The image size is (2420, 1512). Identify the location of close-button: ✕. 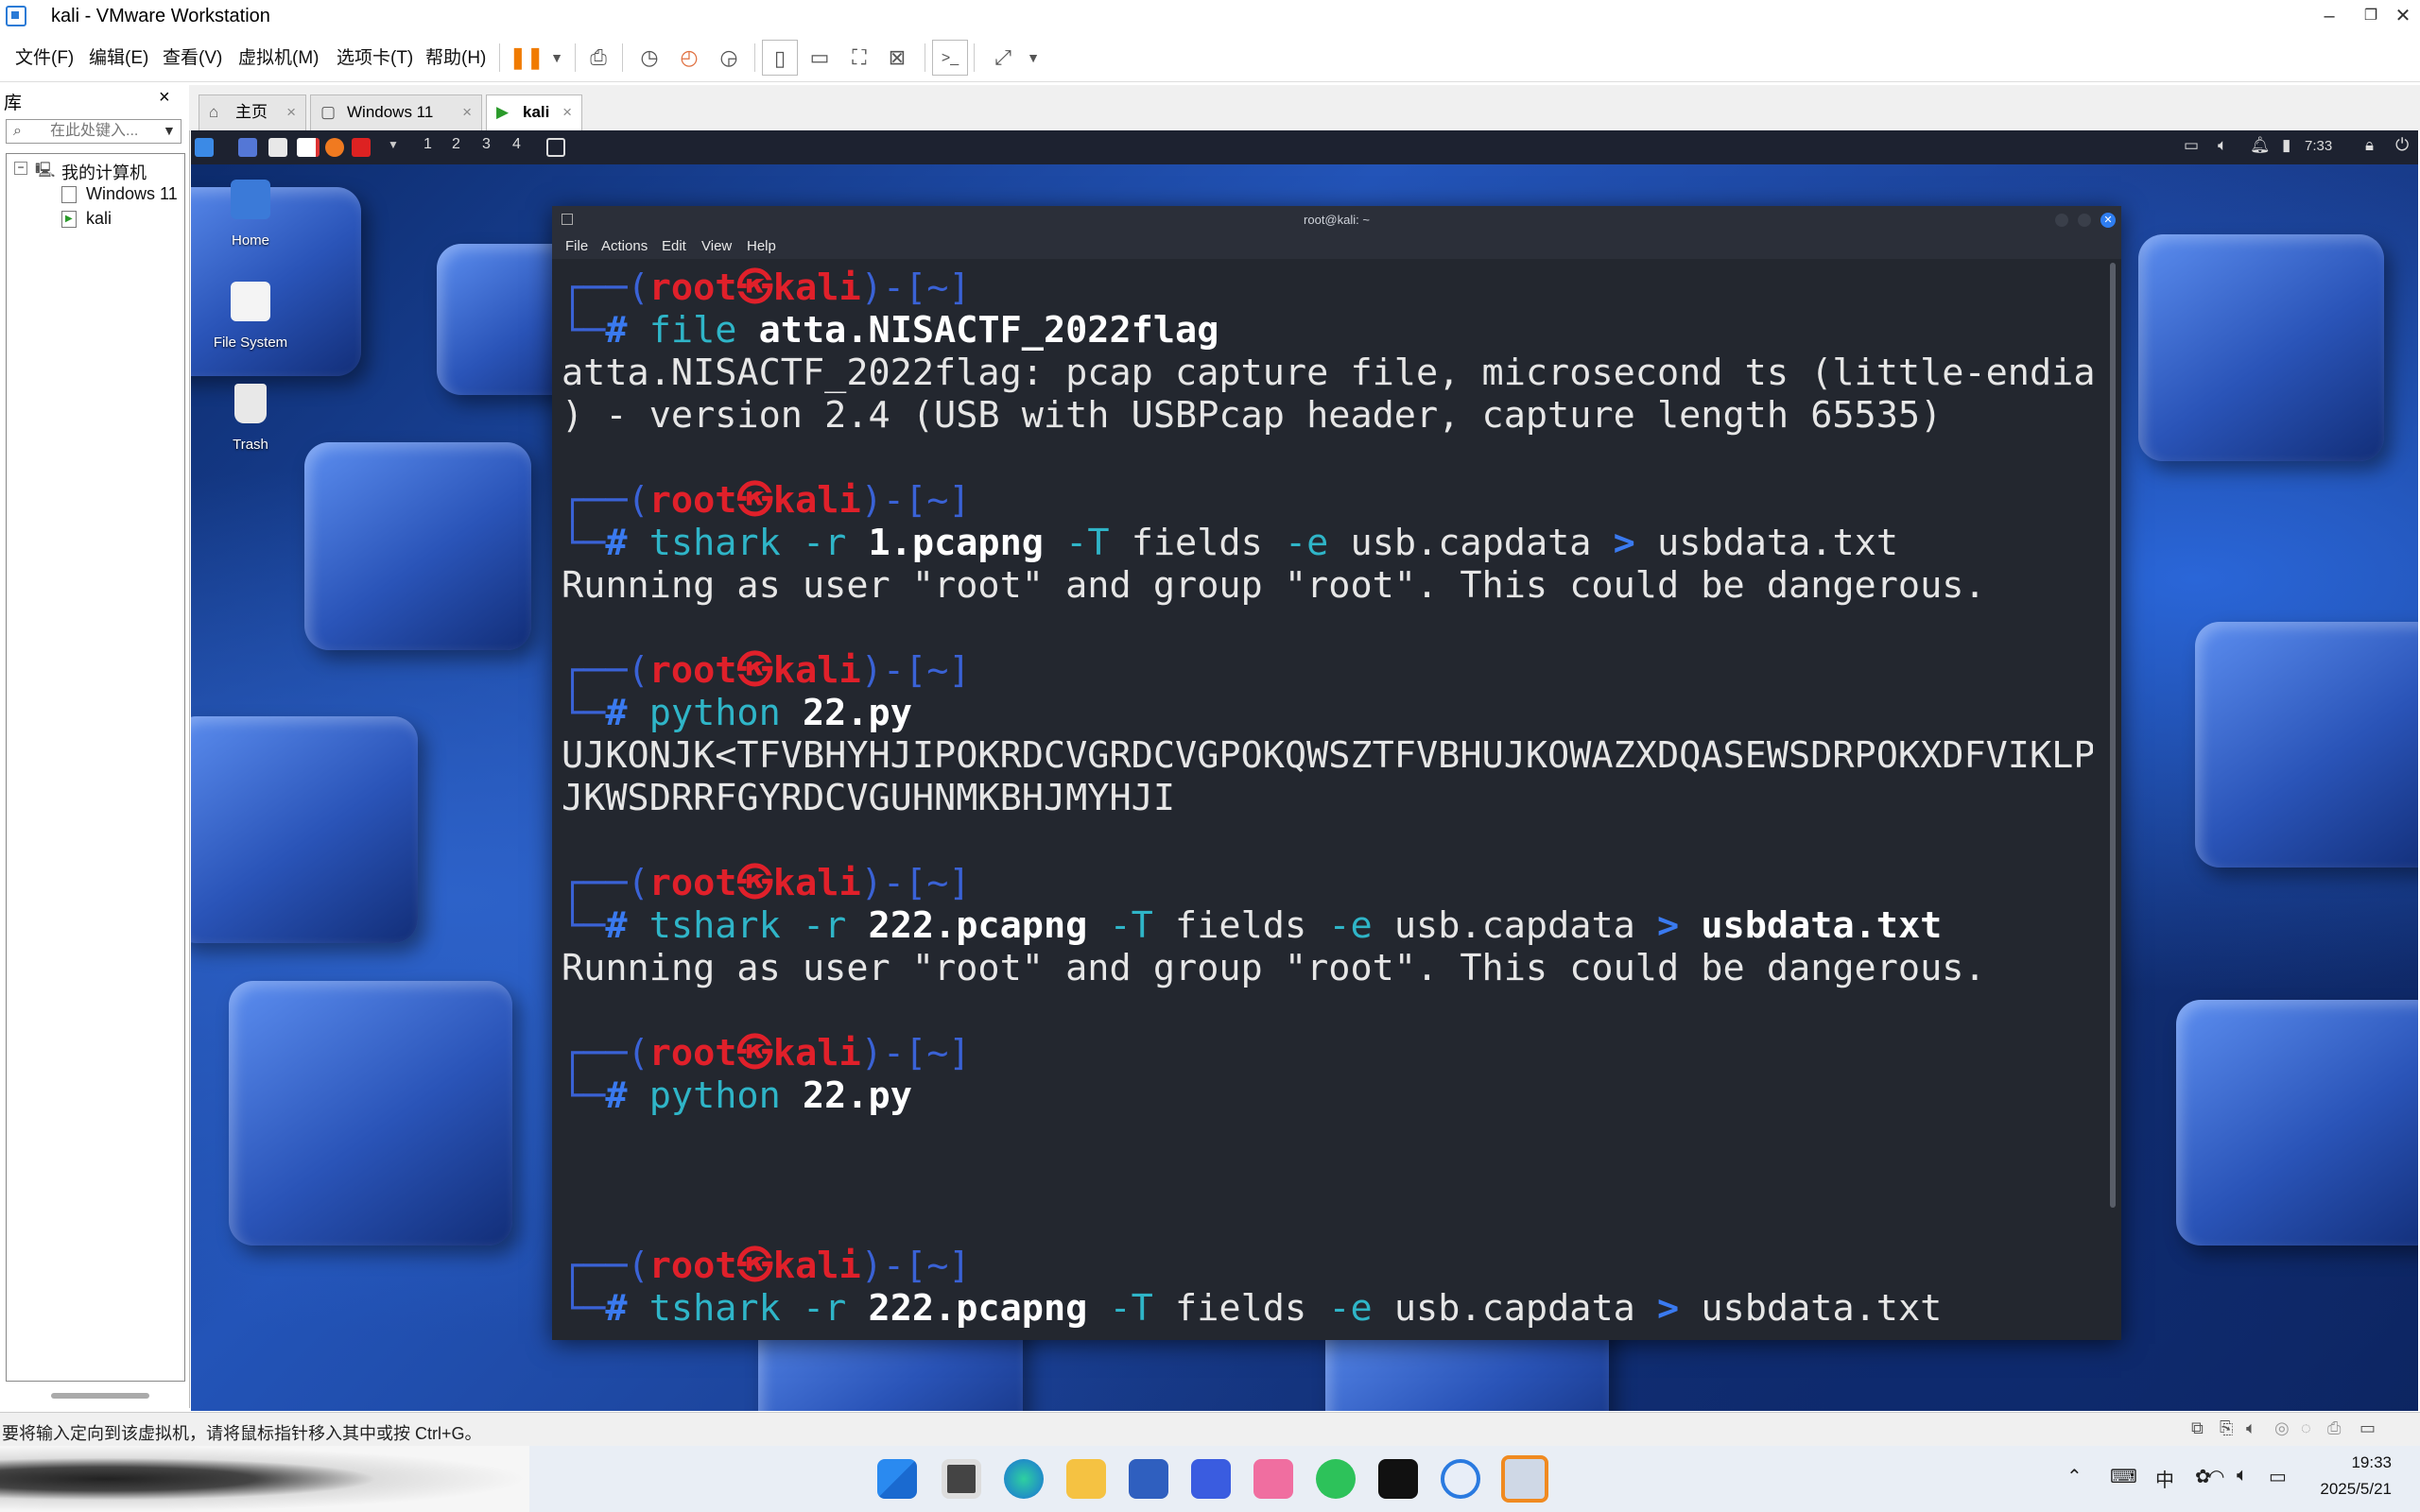
(2400, 16).